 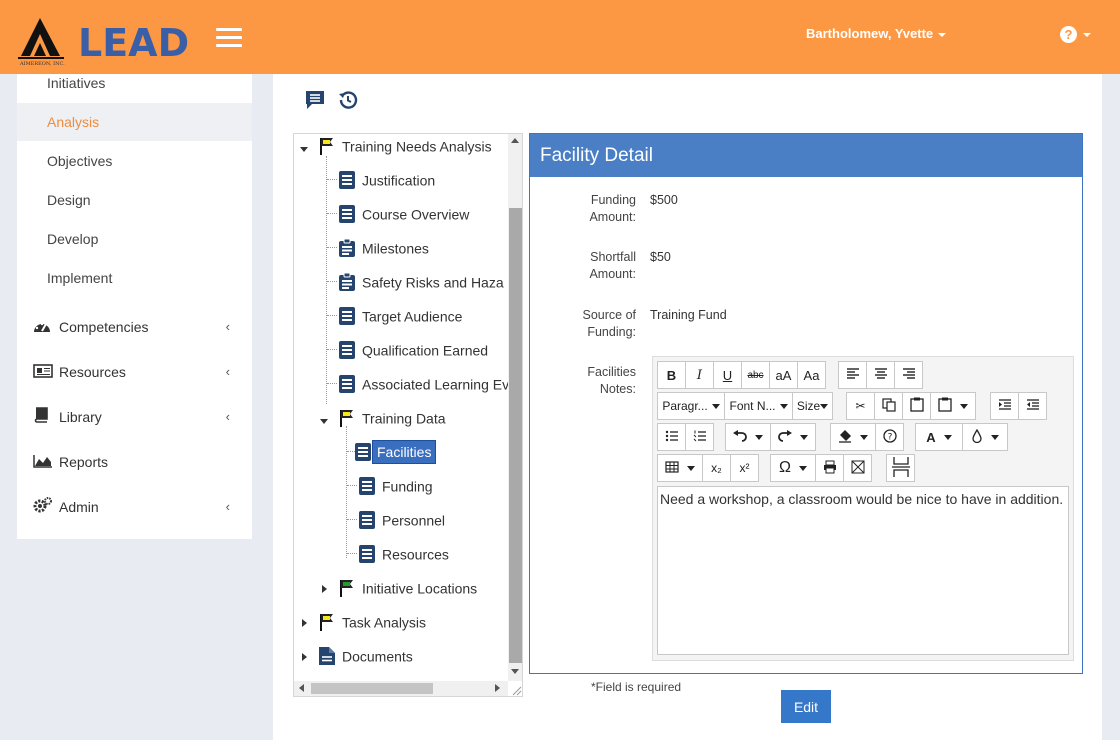 I want to click on superscript-button: x², so click(x=744, y=468).